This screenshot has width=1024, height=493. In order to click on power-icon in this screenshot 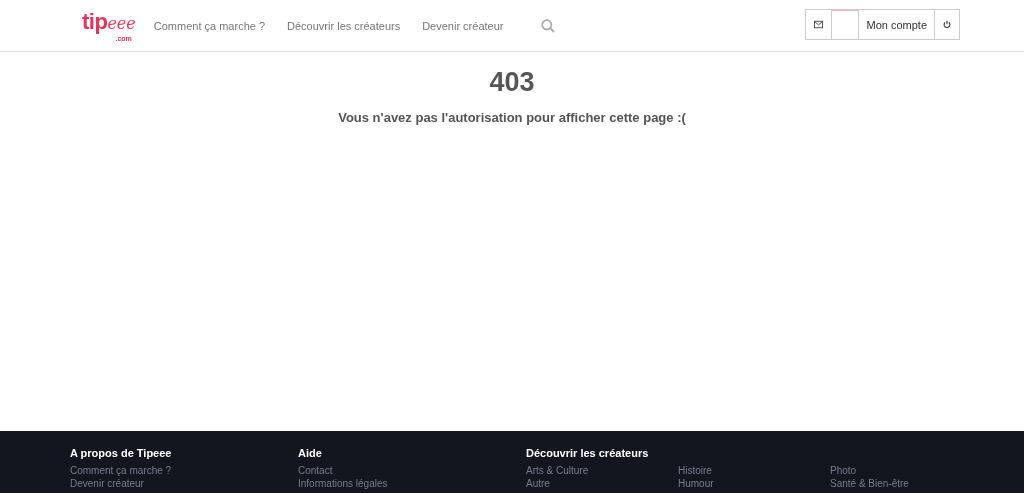, I will do `click(947, 24)`.